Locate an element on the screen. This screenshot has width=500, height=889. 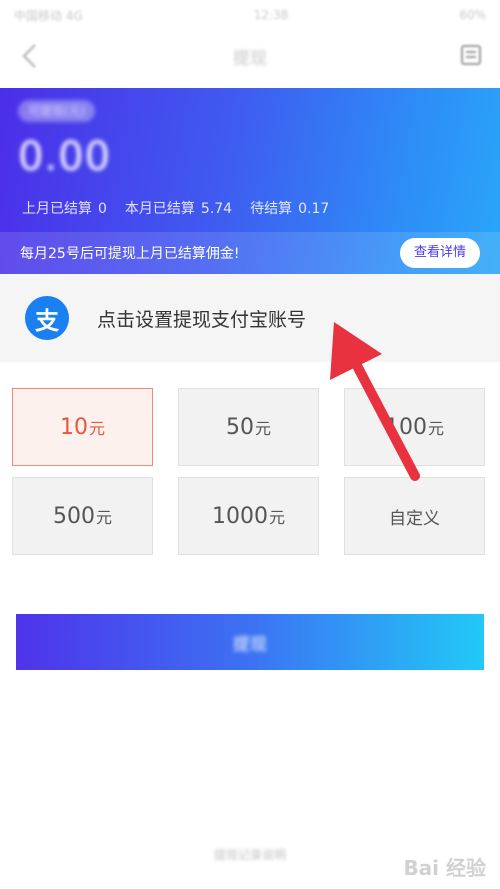
nav-bar: 提现 is located at coordinates (250, 56).